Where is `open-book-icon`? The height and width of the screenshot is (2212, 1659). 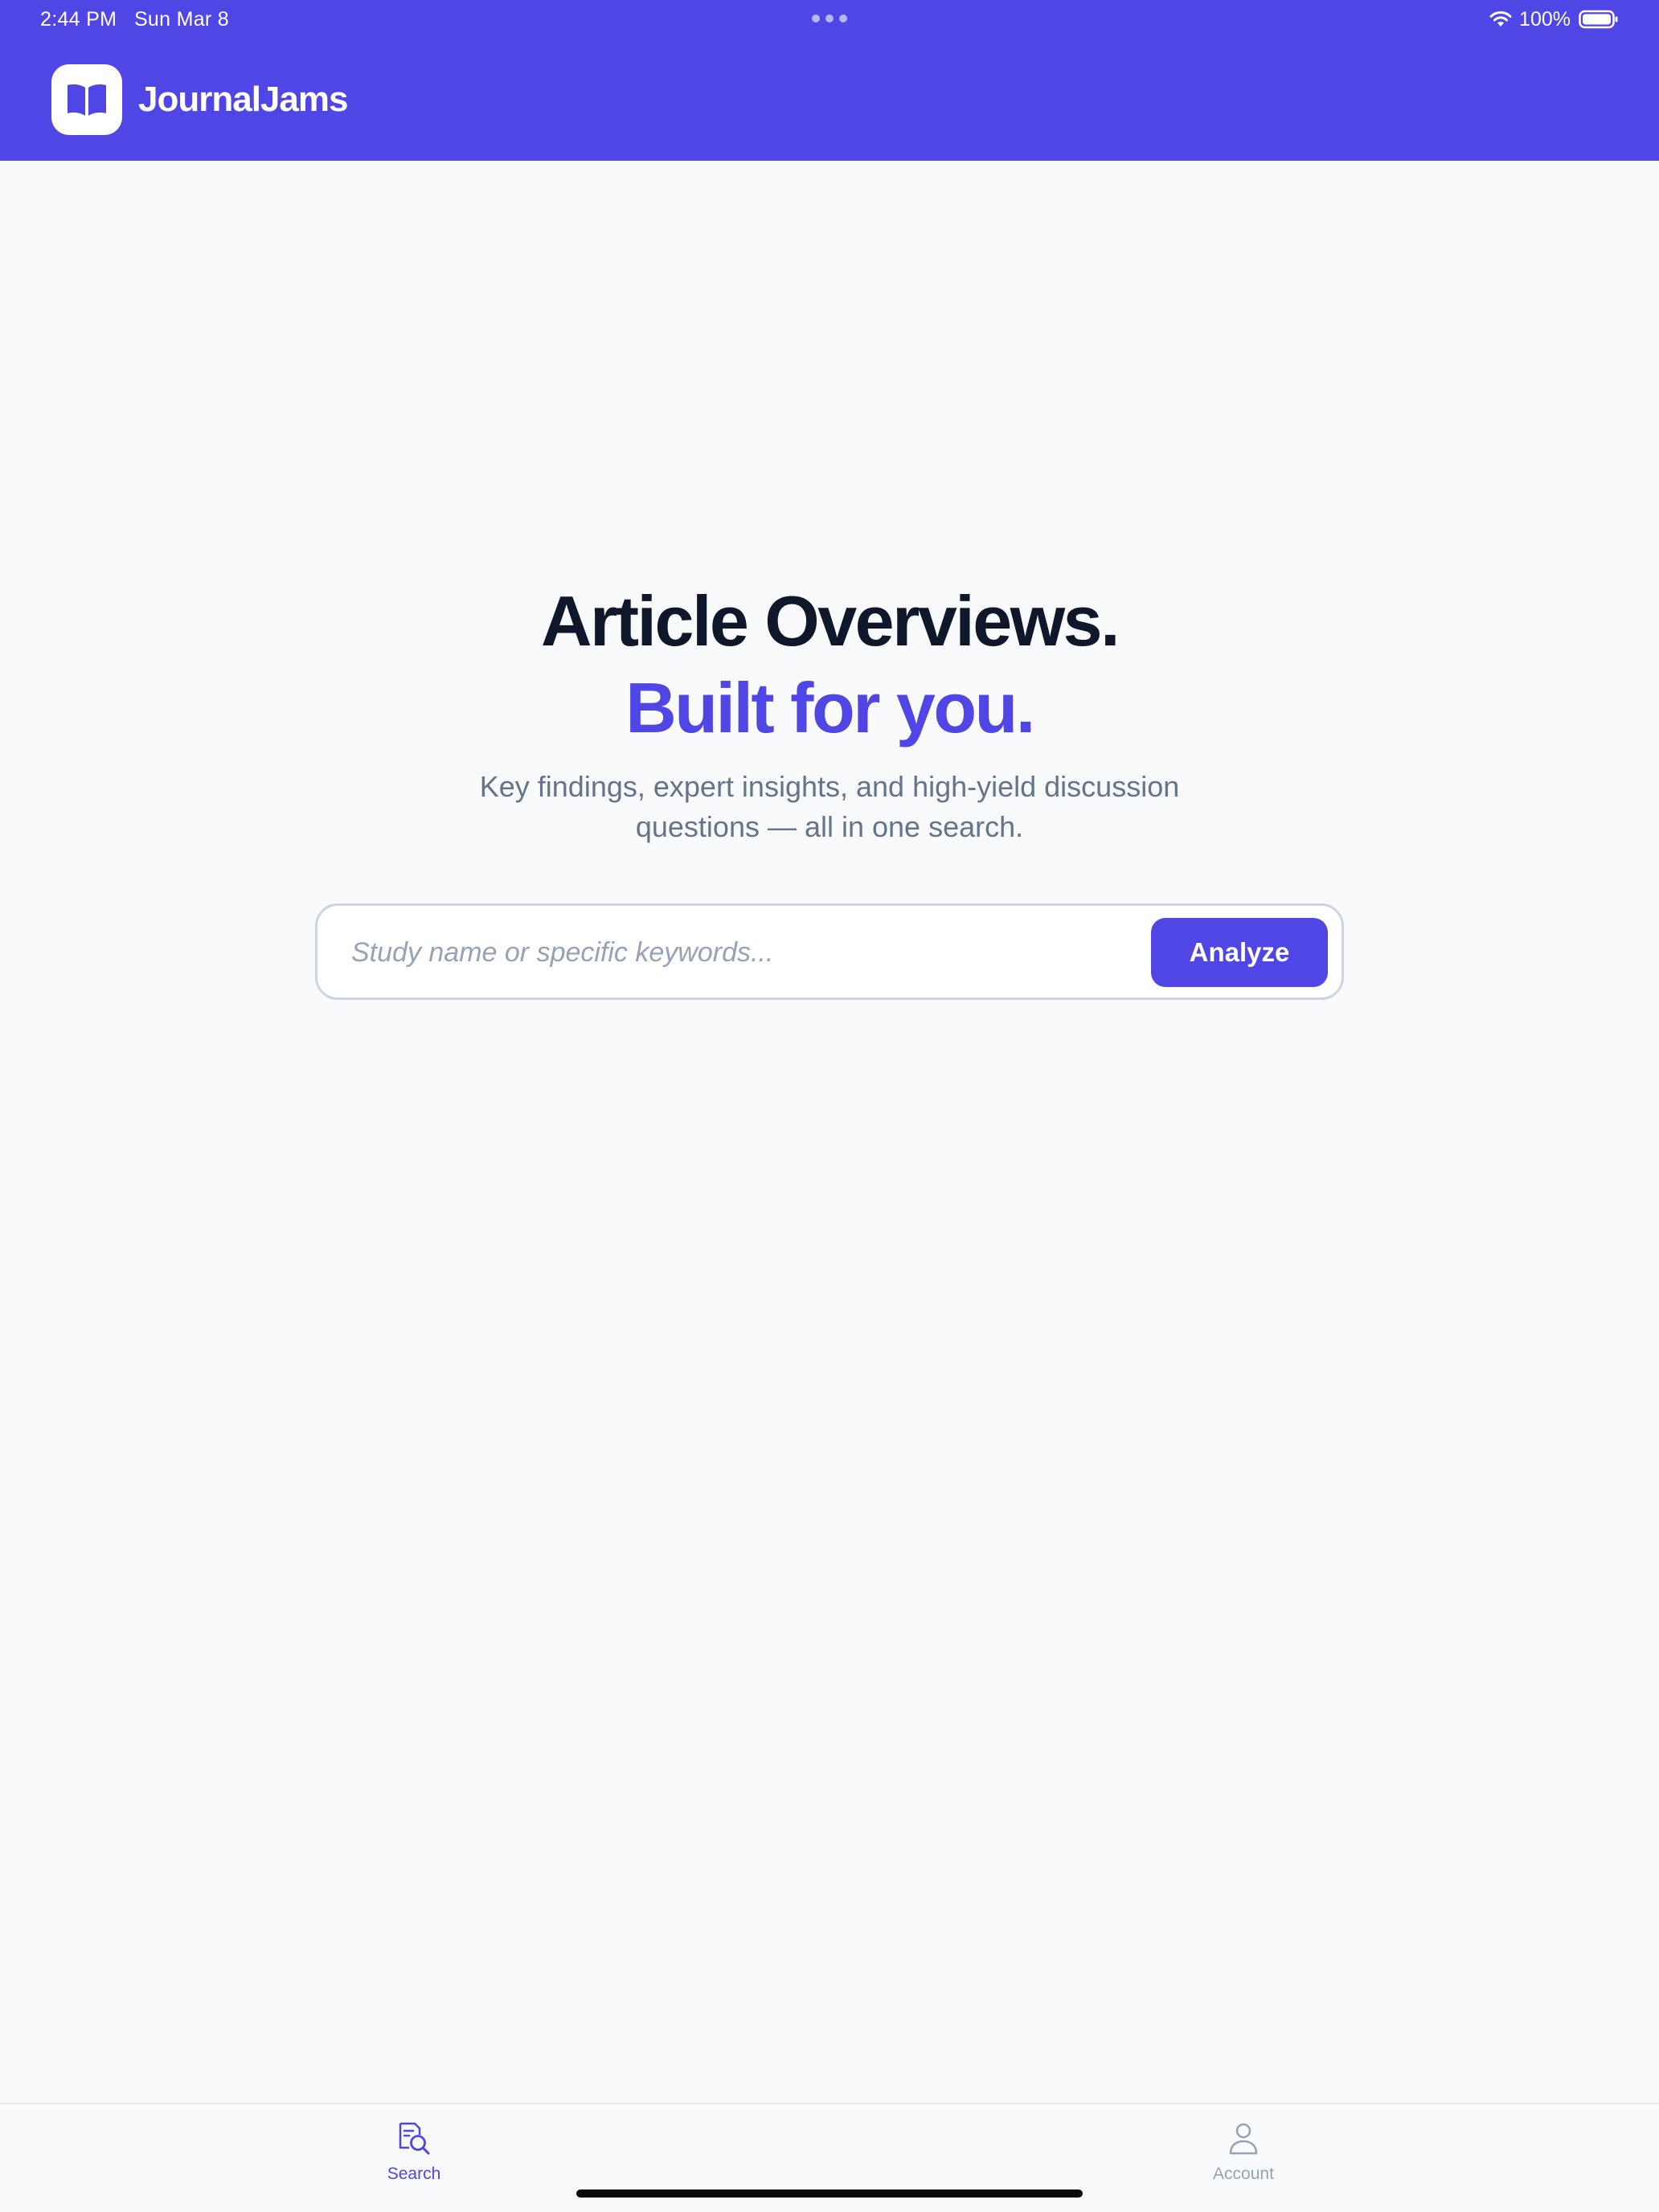
open-book-icon is located at coordinates (87, 100).